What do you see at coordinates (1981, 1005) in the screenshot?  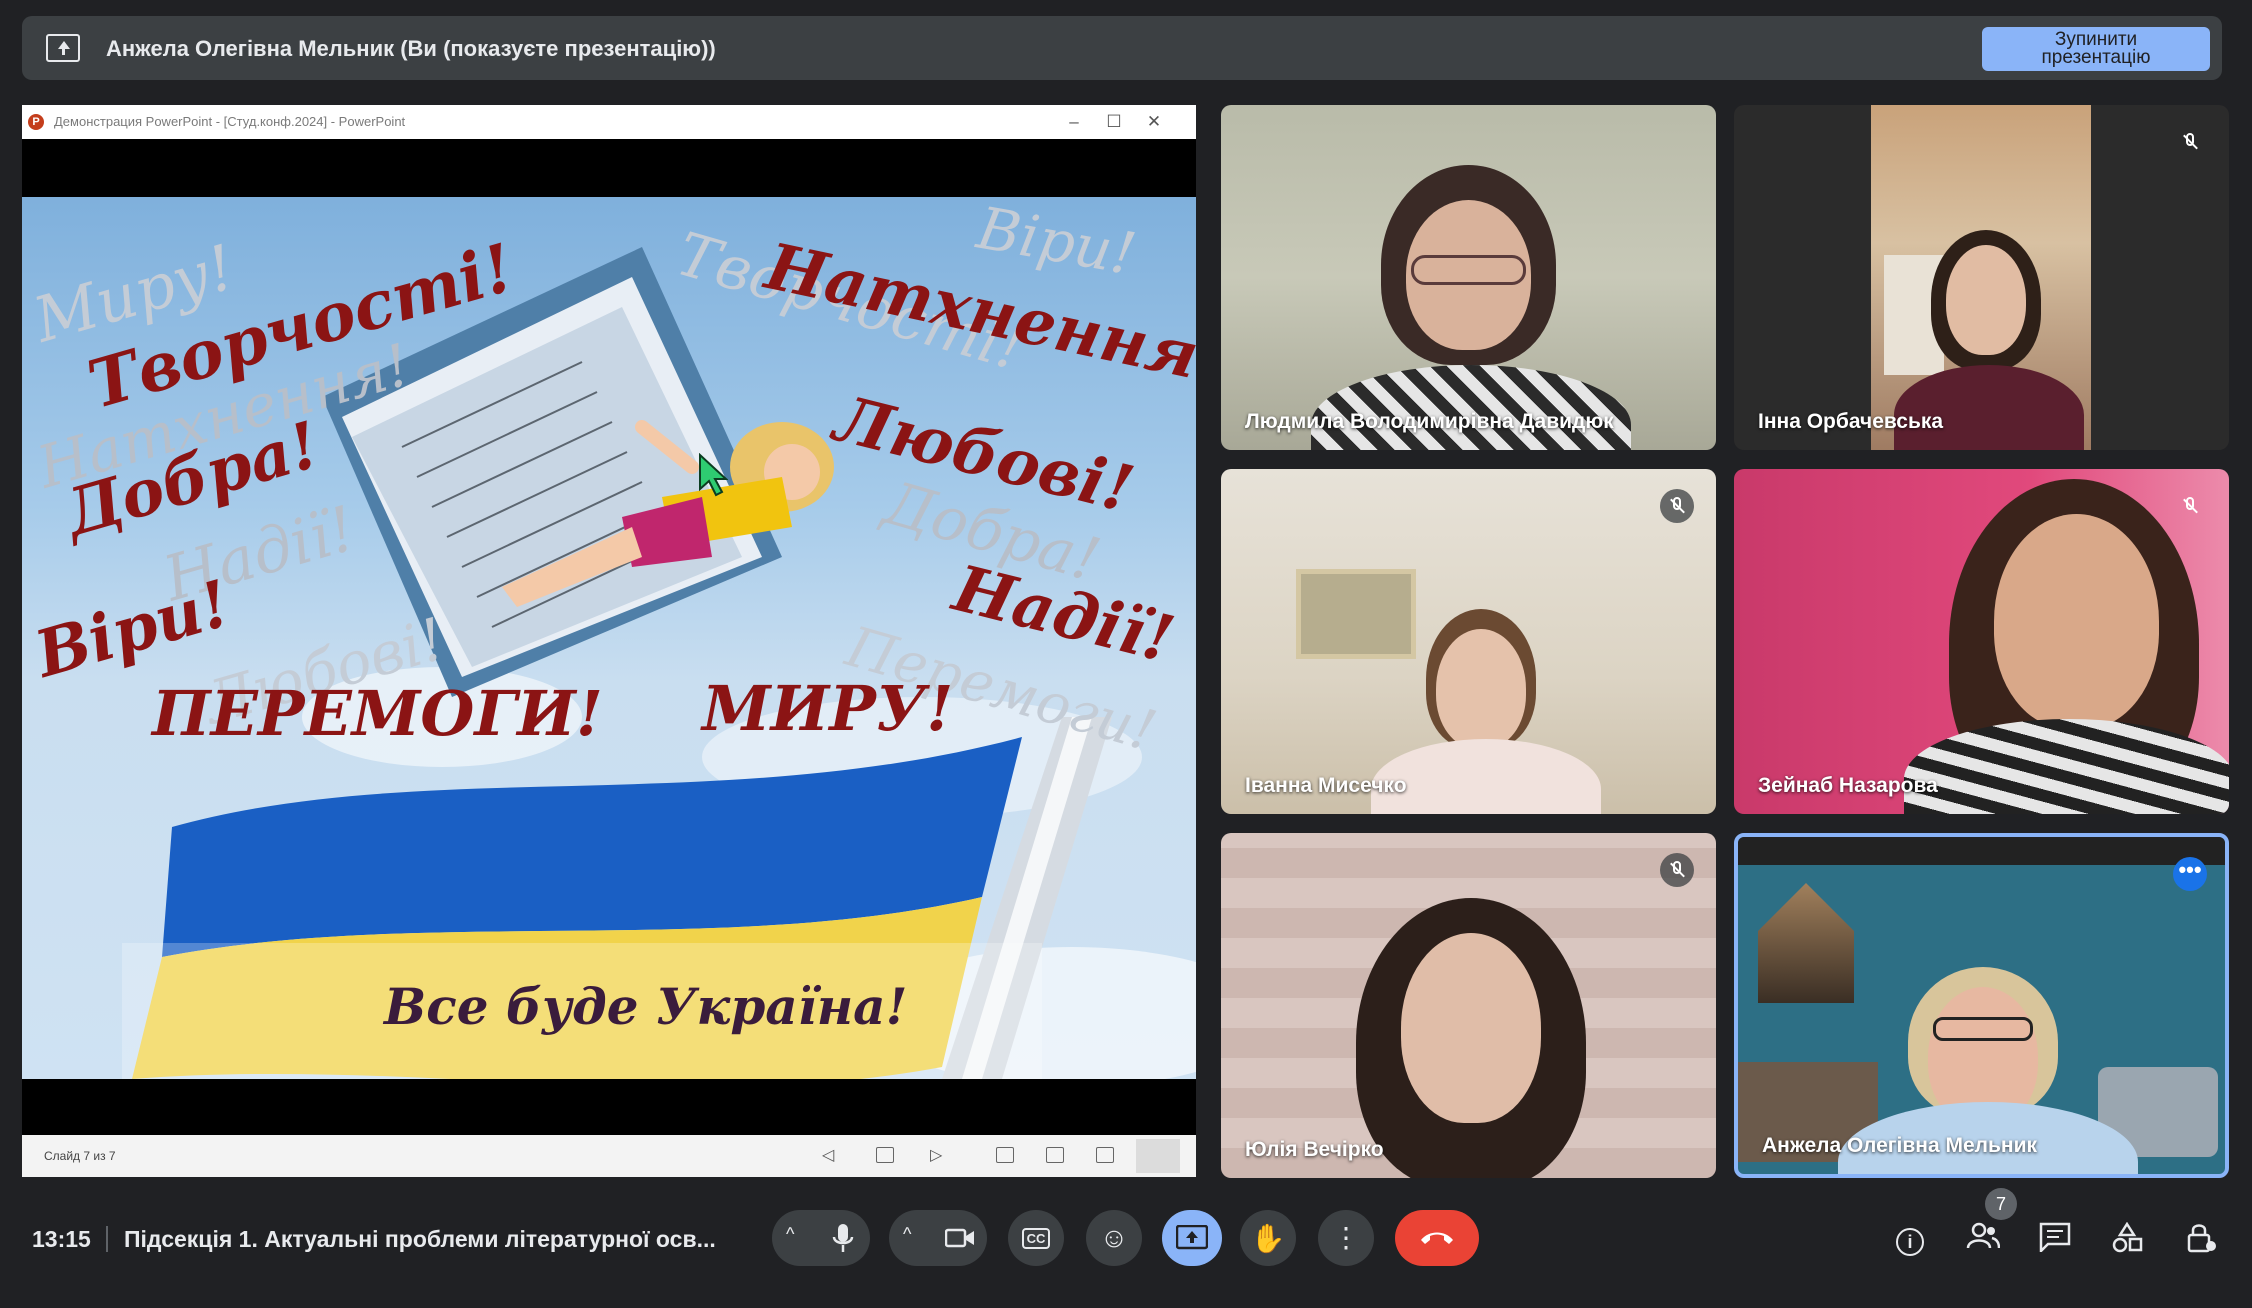 I see `self-participant-tile: ••• Анжела Олегівна Мельник` at bounding box center [1981, 1005].